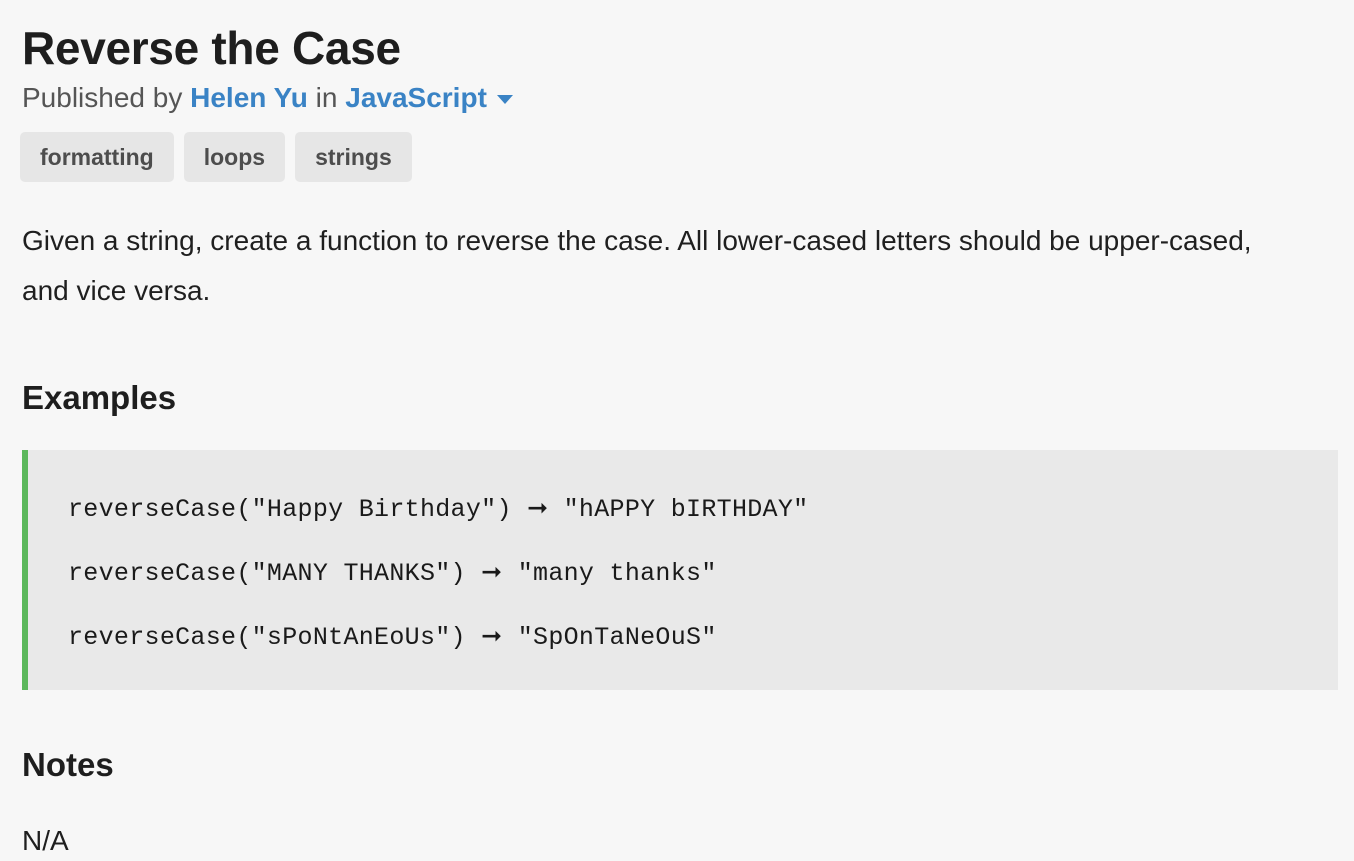 Image resolution: width=1354 pixels, height=861 pixels. Describe the element at coordinates (326, 97) in the screenshot. I see `in-label: in` at that location.